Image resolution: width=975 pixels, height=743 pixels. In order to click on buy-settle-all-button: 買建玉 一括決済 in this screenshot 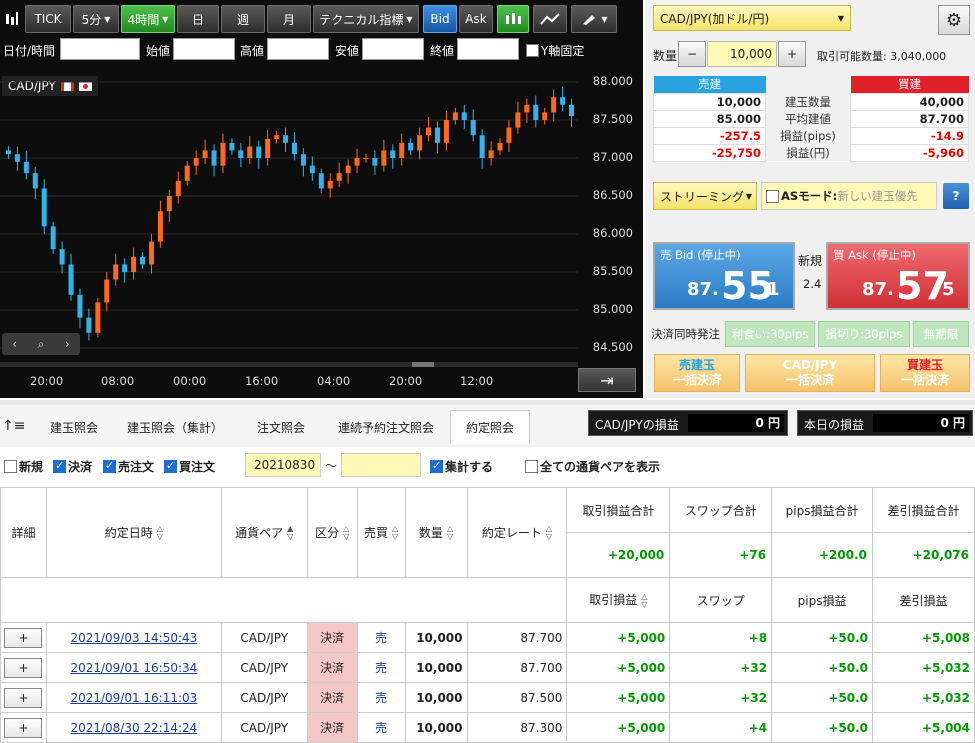, I will do `click(925, 373)`.